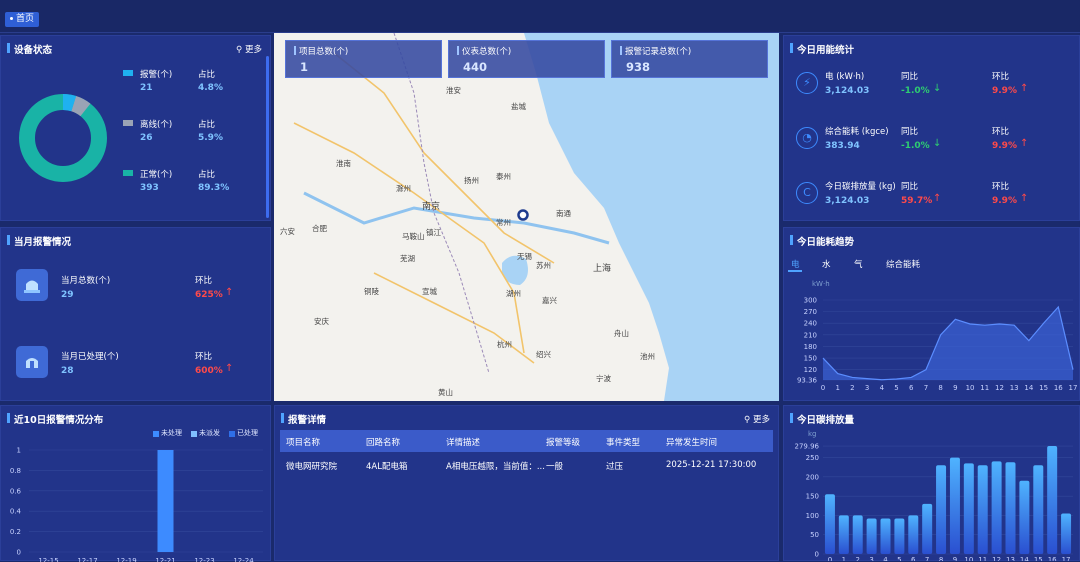 The height and width of the screenshot is (562, 1080). Describe the element at coordinates (911, 388) in the screenshot. I see `x-tick-label: 6` at that location.